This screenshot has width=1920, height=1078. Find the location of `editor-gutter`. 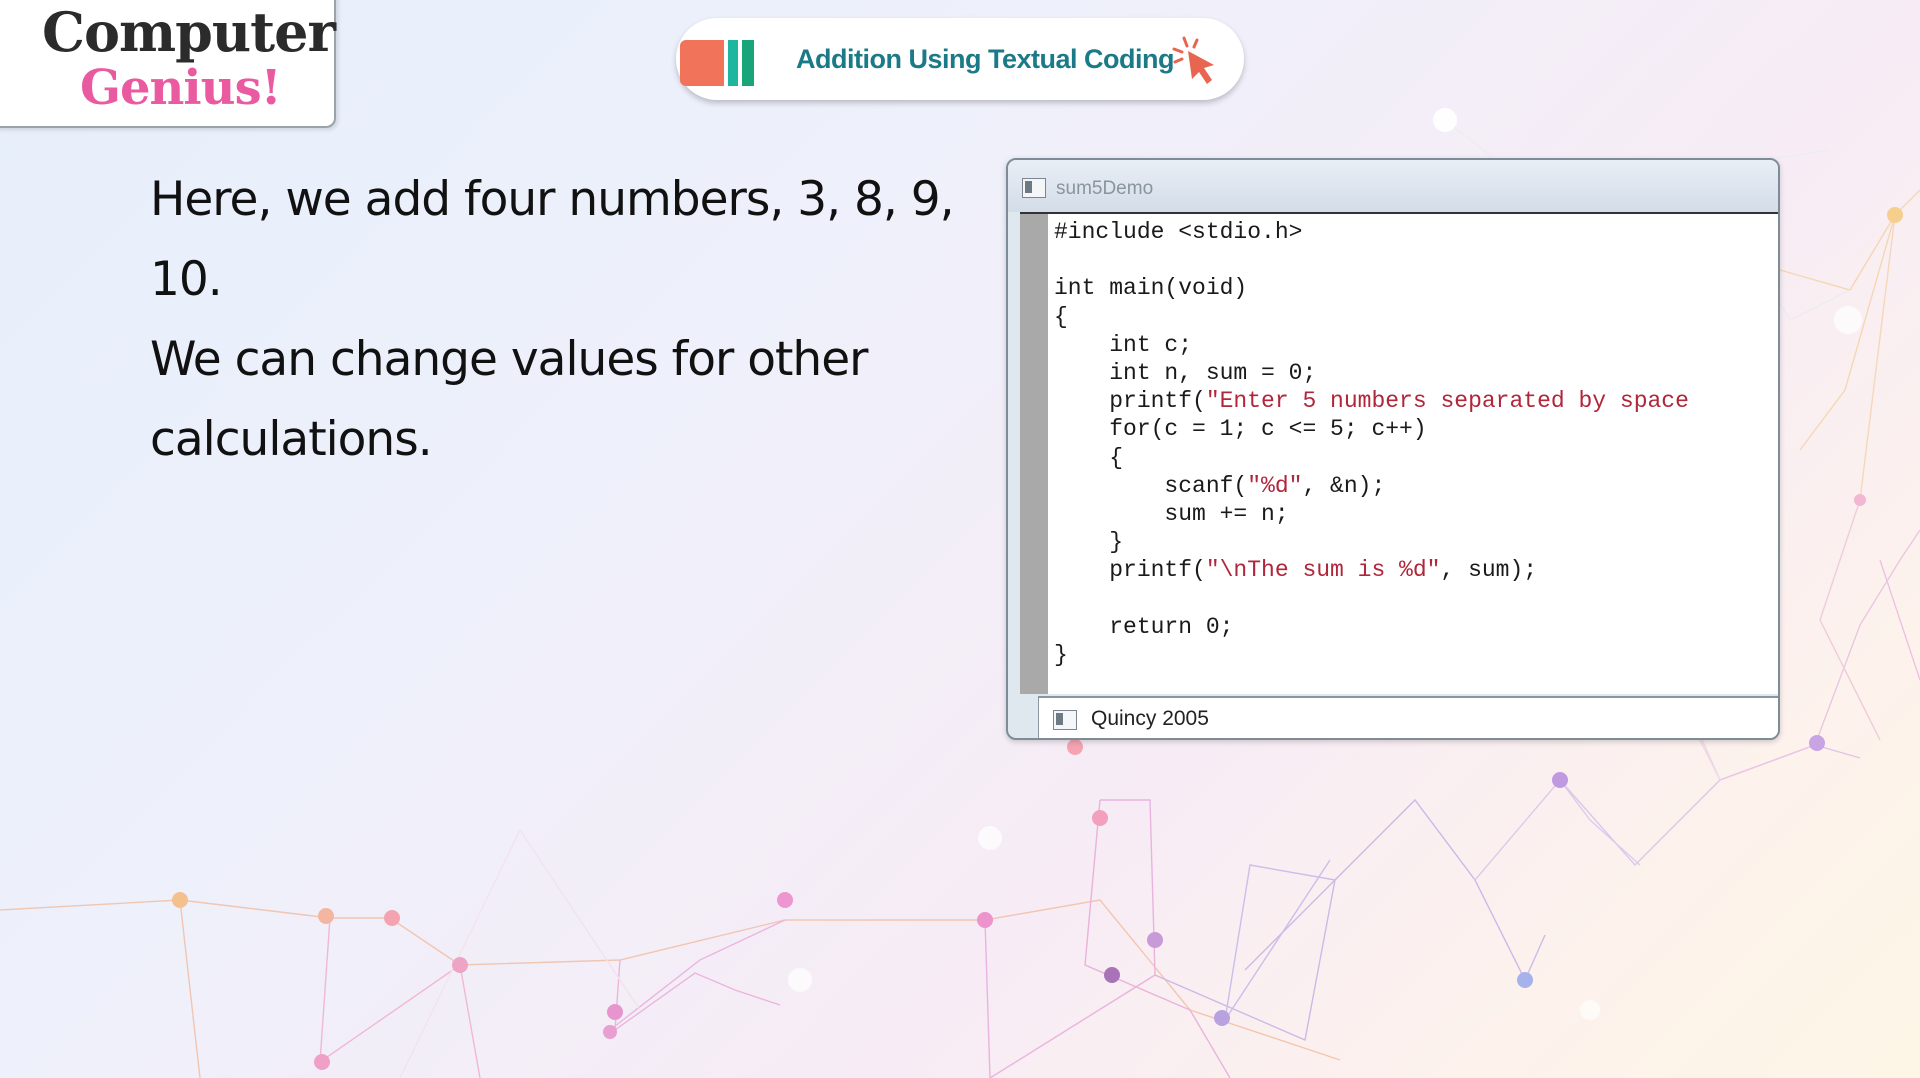

editor-gutter is located at coordinates (1034, 454).